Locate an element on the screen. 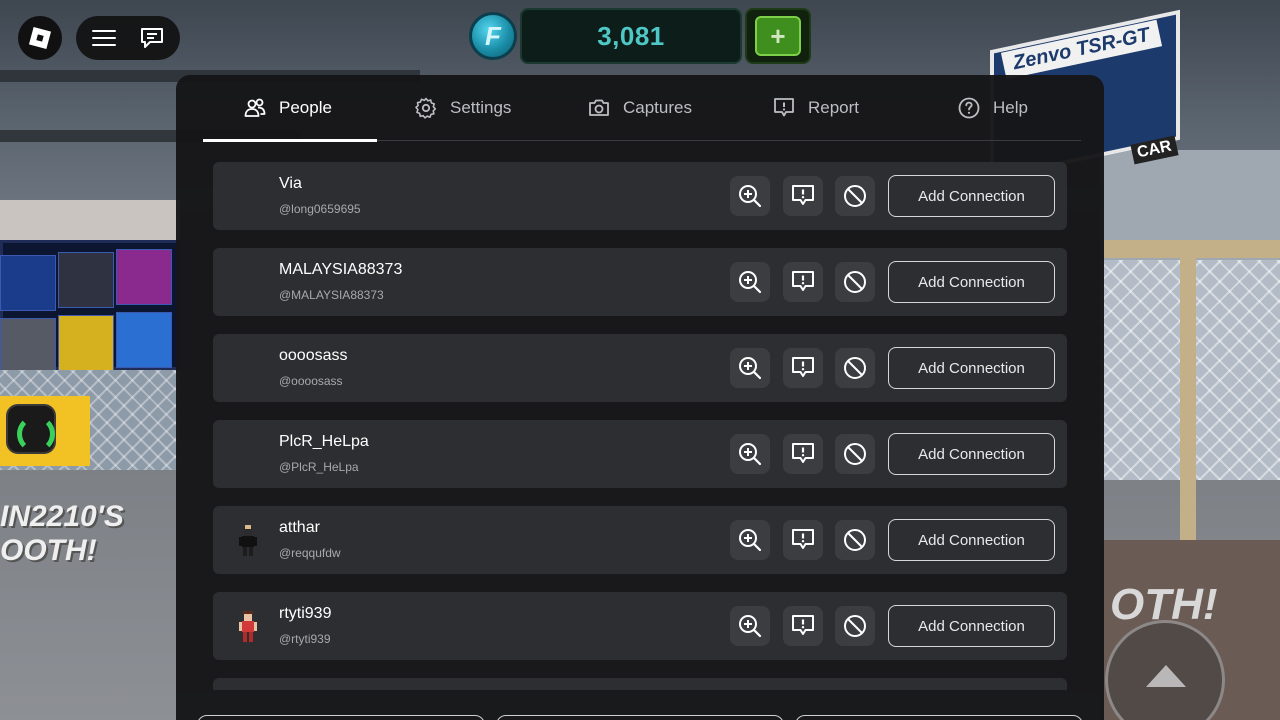 This screenshot has width=1280, height=720. swap-icon is located at coordinates (31, 429).